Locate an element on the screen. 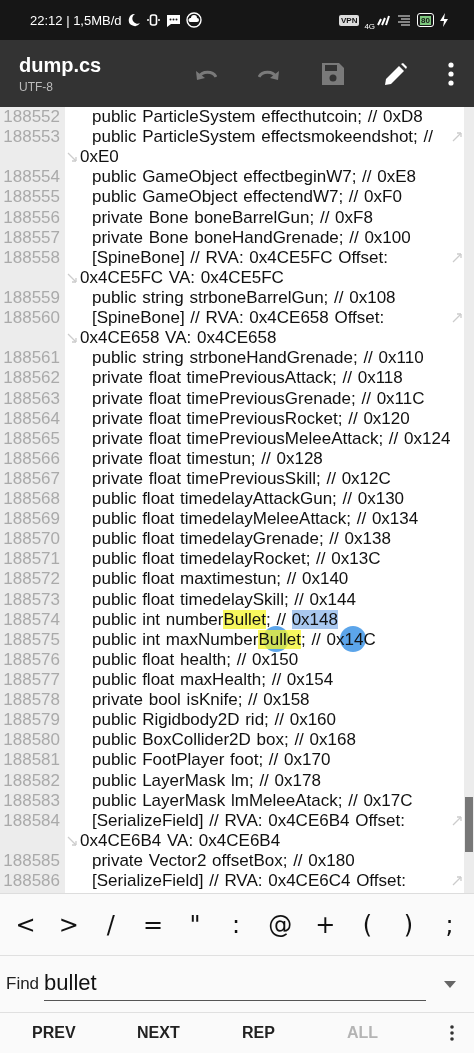  line-number: 188565 is located at coordinates (31, 438).